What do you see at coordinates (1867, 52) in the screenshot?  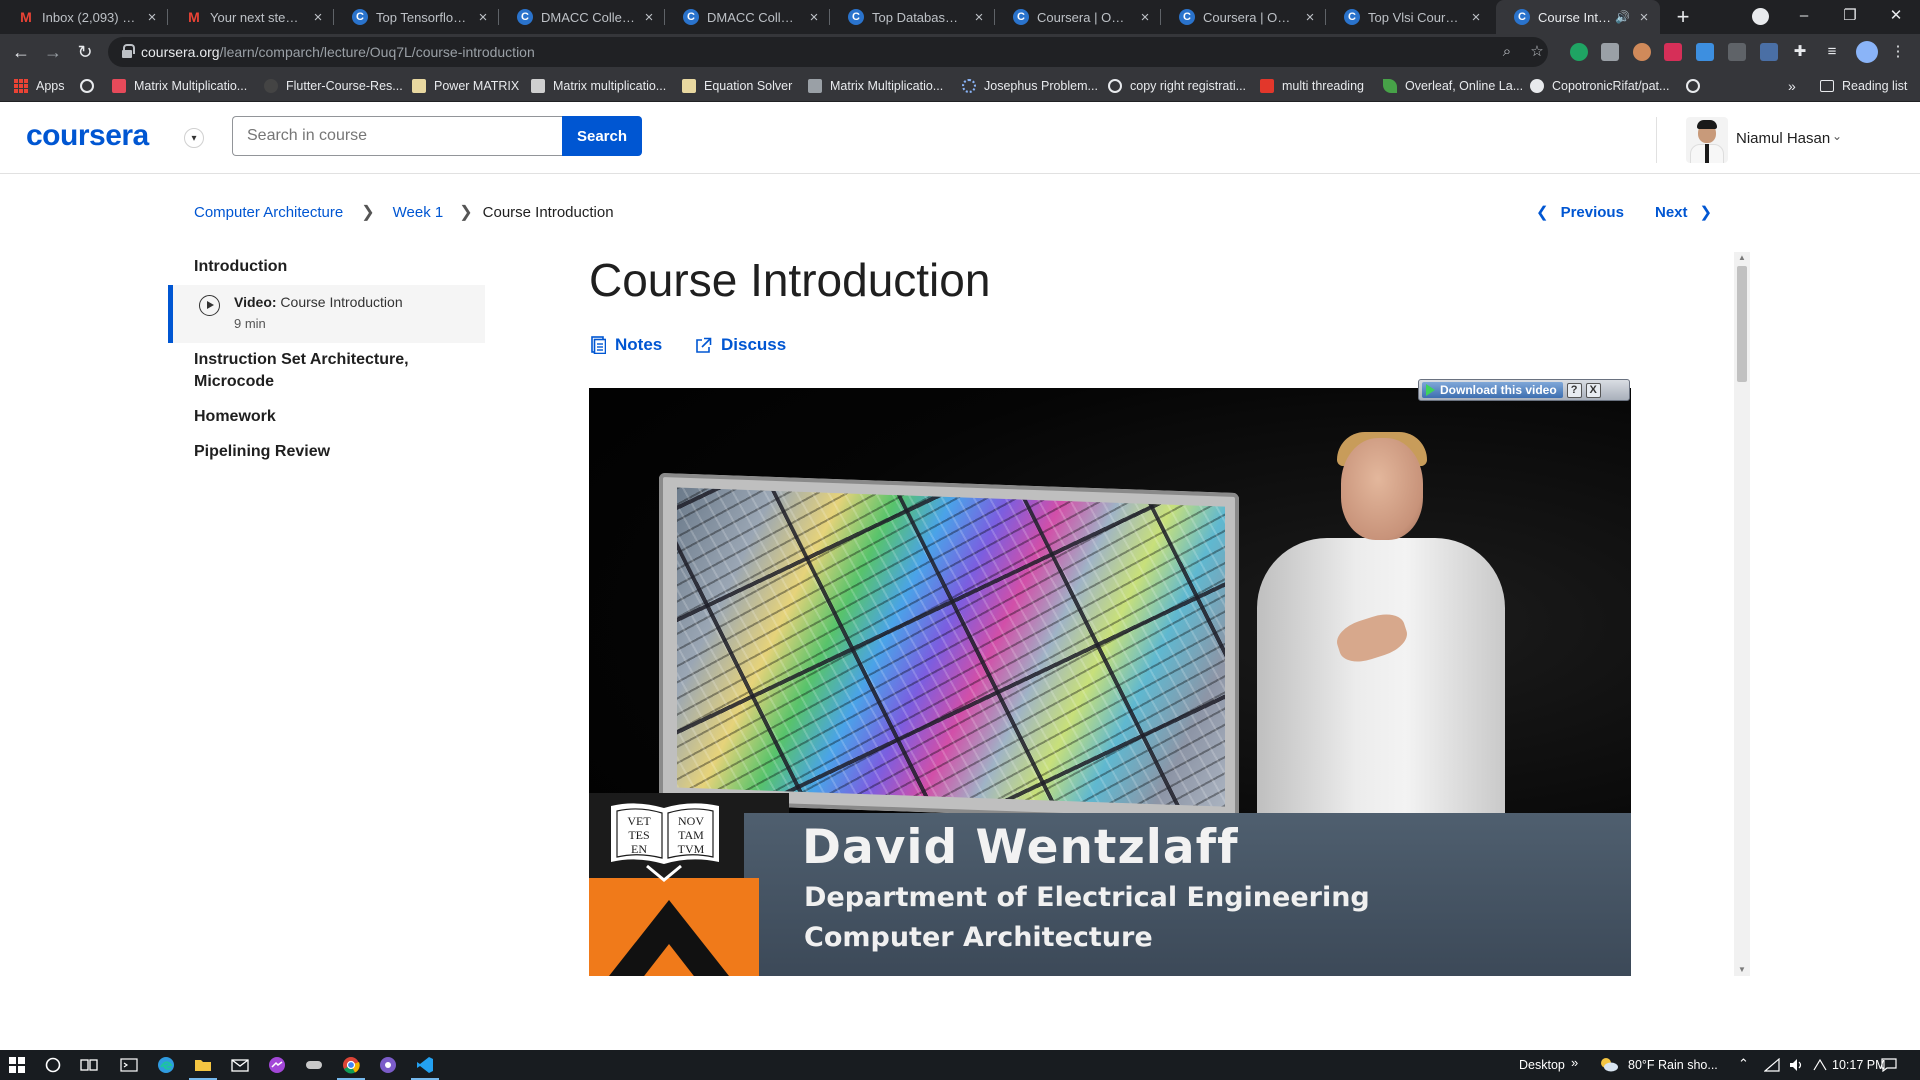 I see `profile-avatar-icon` at bounding box center [1867, 52].